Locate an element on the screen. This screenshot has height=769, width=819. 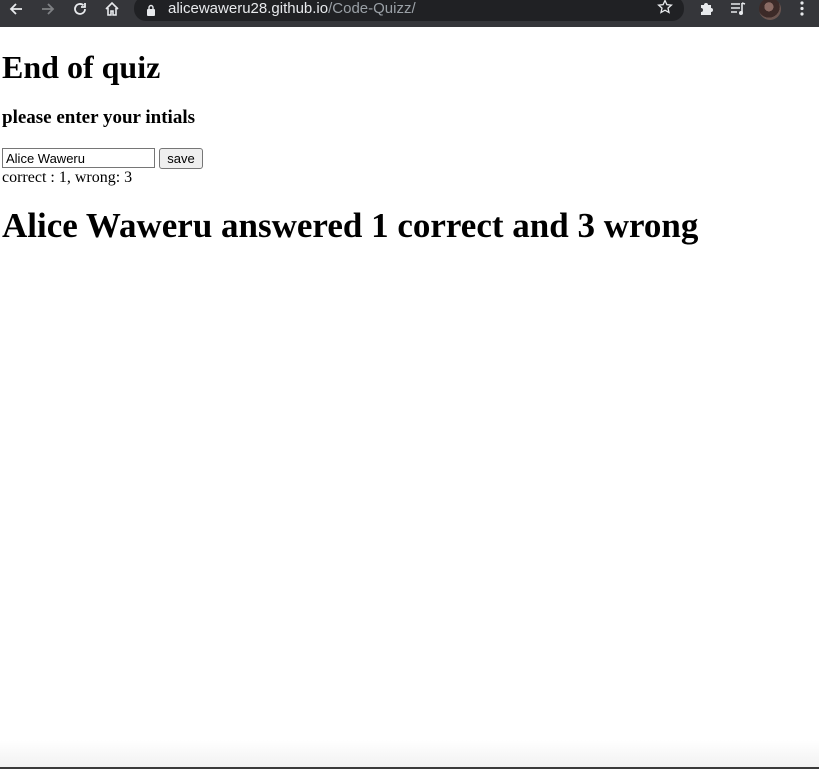
lock-icon is located at coordinates (151, 12).